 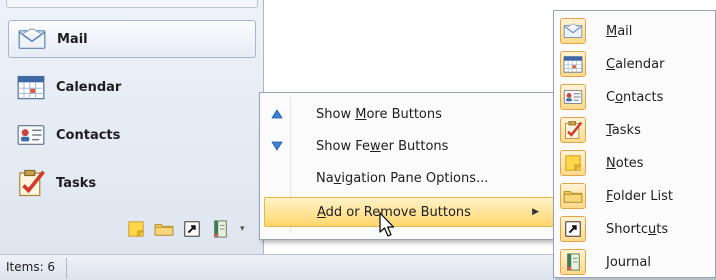 What do you see at coordinates (636, 262) in the screenshot?
I see `submenu-item-journal: Journal` at bounding box center [636, 262].